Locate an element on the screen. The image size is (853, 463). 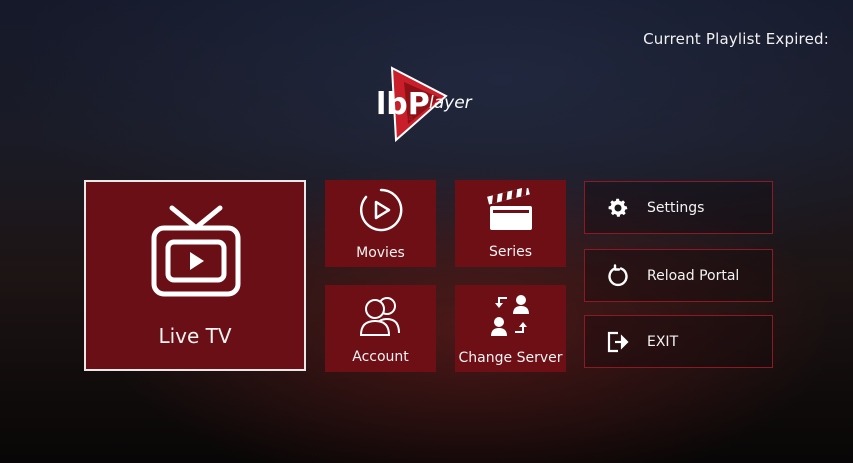
series-tile: Series is located at coordinates (510, 223).